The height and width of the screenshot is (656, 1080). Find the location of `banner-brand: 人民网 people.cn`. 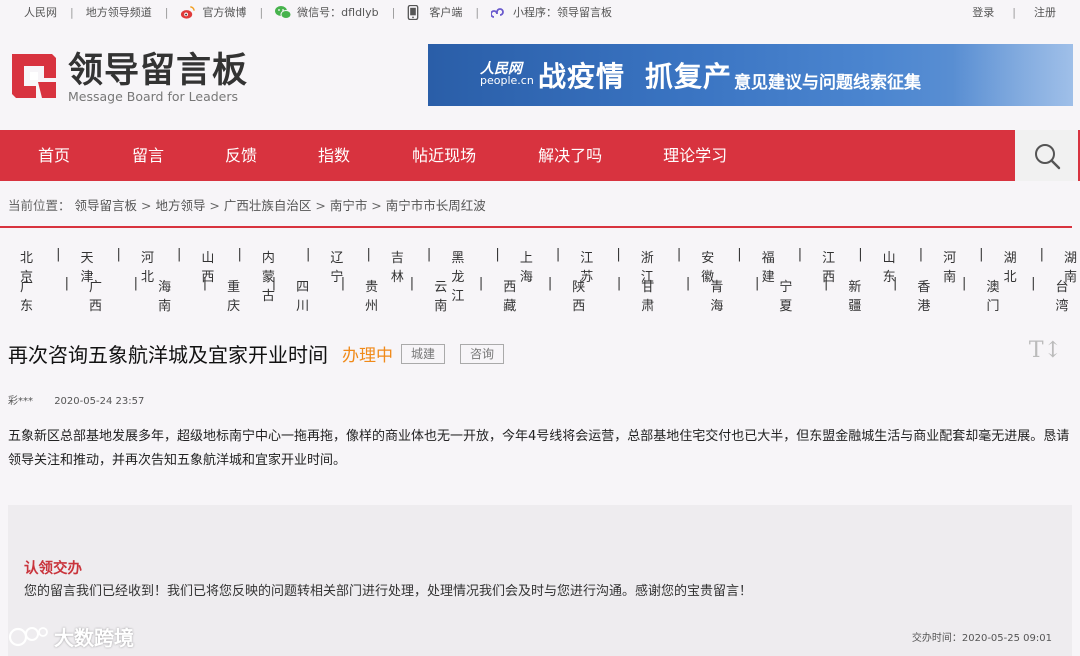

banner-brand: 人民网 people.cn is located at coordinates (507, 74).